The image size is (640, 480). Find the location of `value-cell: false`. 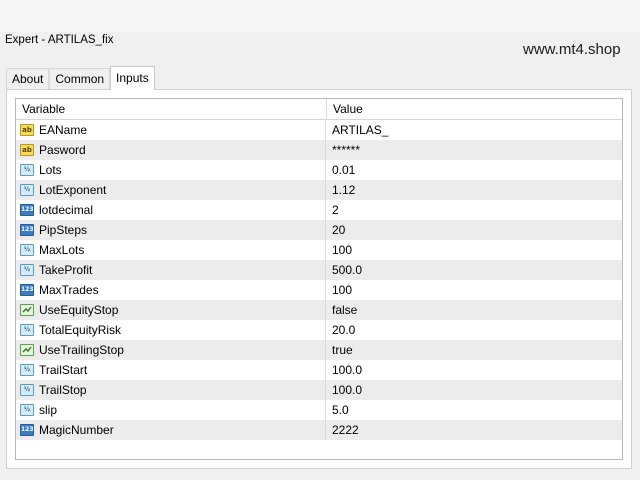

value-cell: false is located at coordinates (341, 310).